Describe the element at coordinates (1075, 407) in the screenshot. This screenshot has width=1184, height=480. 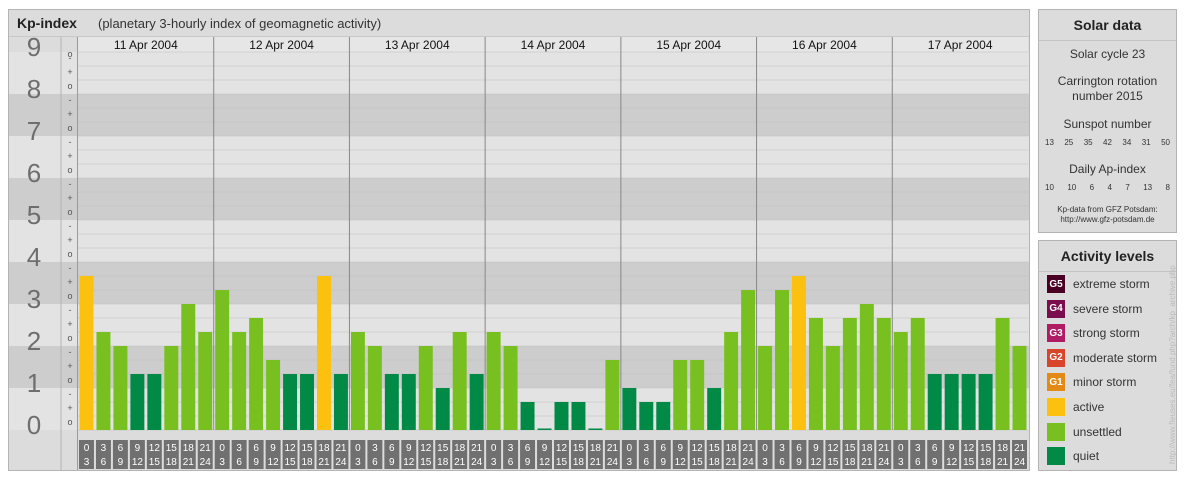
I see `legend-item: active` at that location.